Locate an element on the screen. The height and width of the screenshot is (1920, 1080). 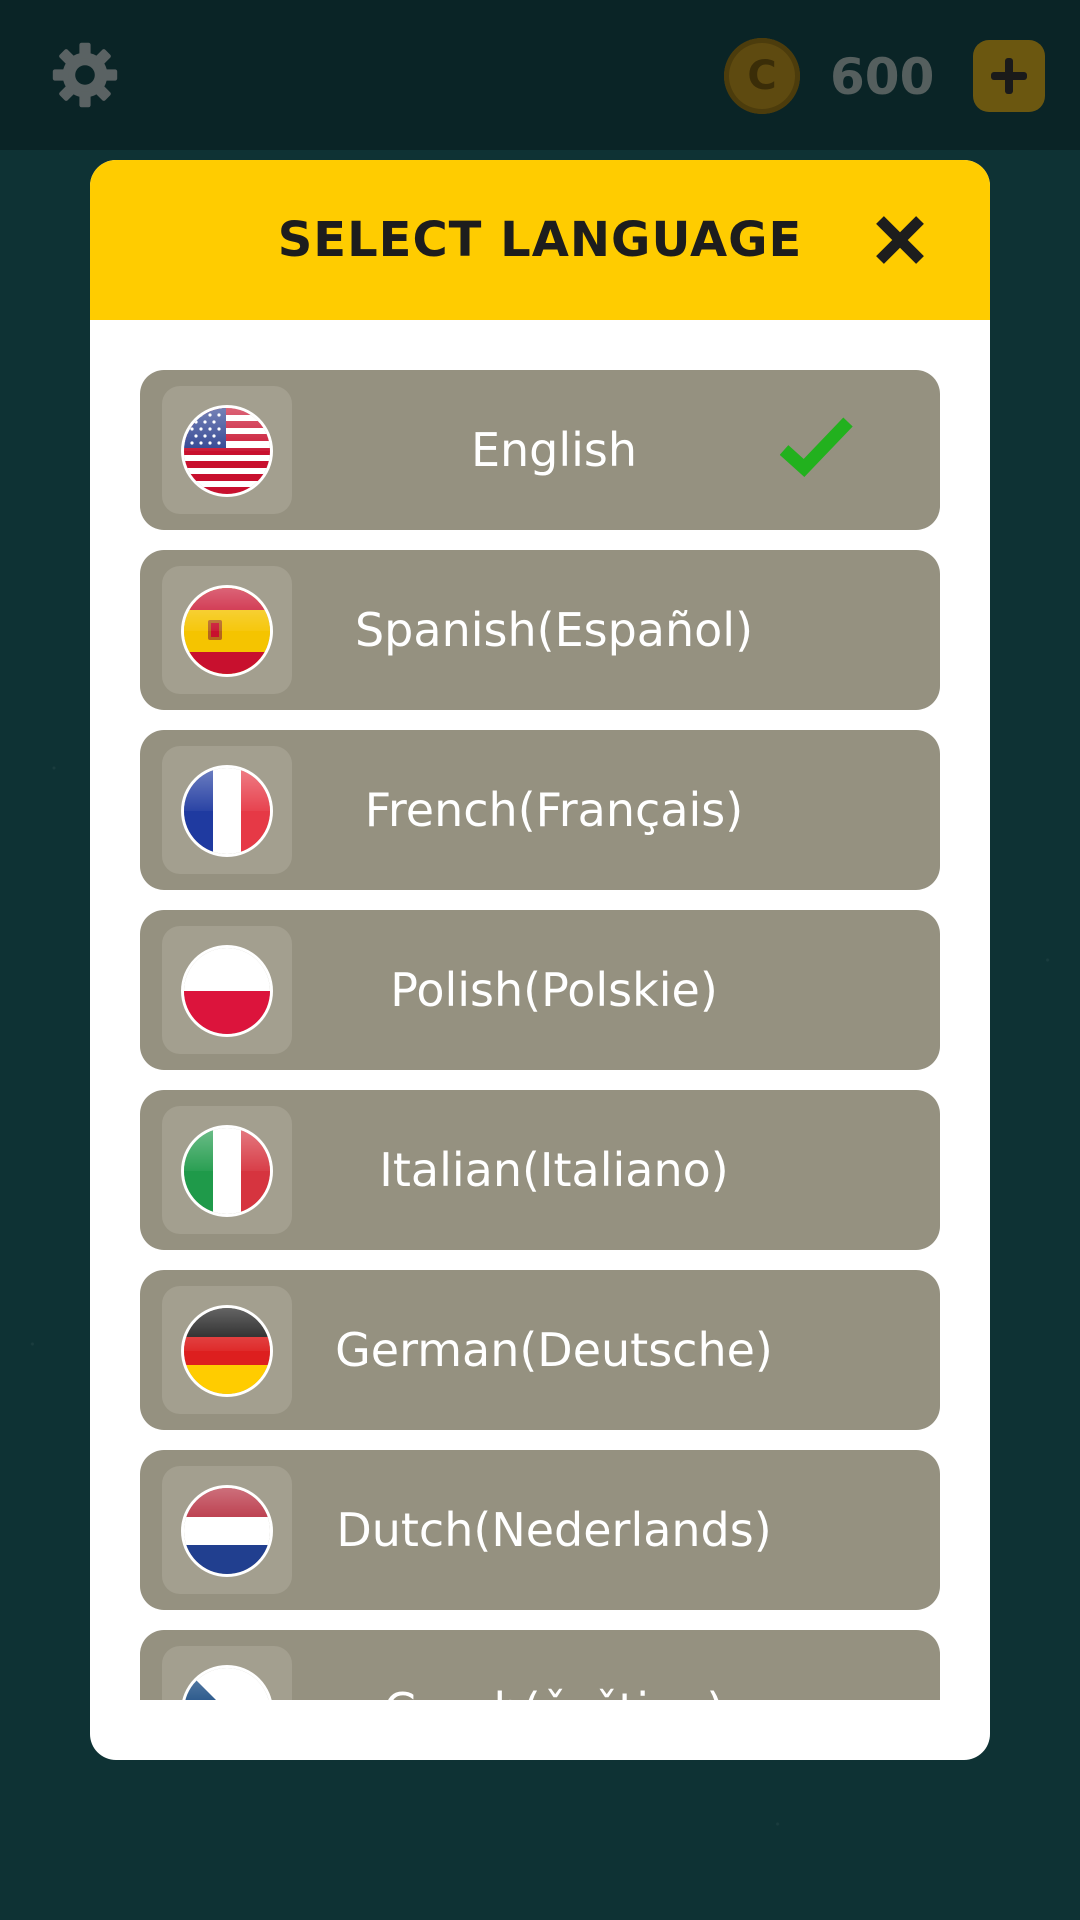
add-coins-button is located at coordinates (1009, 76).